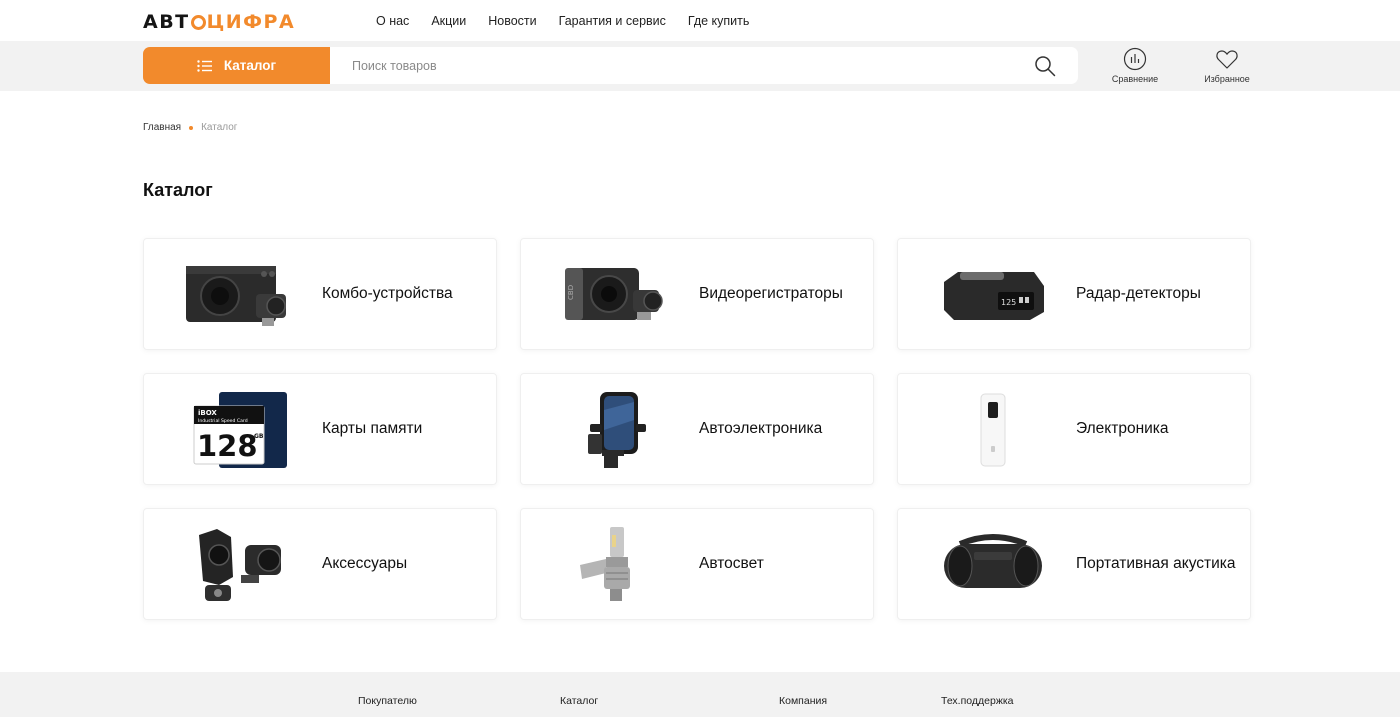 Image resolution: width=1400 pixels, height=717 pixels. I want to click on search-bar, so click(704, 65).